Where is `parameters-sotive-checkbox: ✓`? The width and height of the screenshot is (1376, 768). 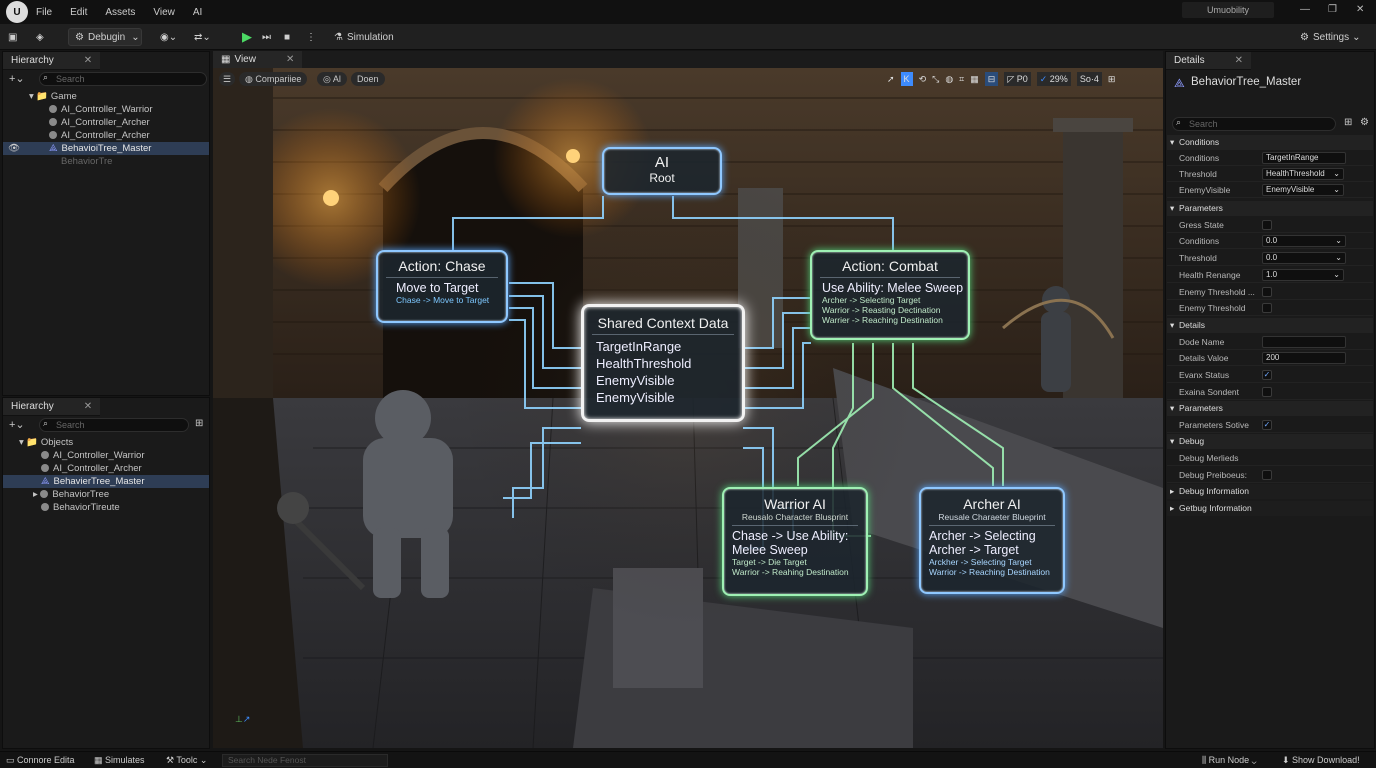
parameters-sotive-checkbox: ✓ is located at coordinates (1267, 425).